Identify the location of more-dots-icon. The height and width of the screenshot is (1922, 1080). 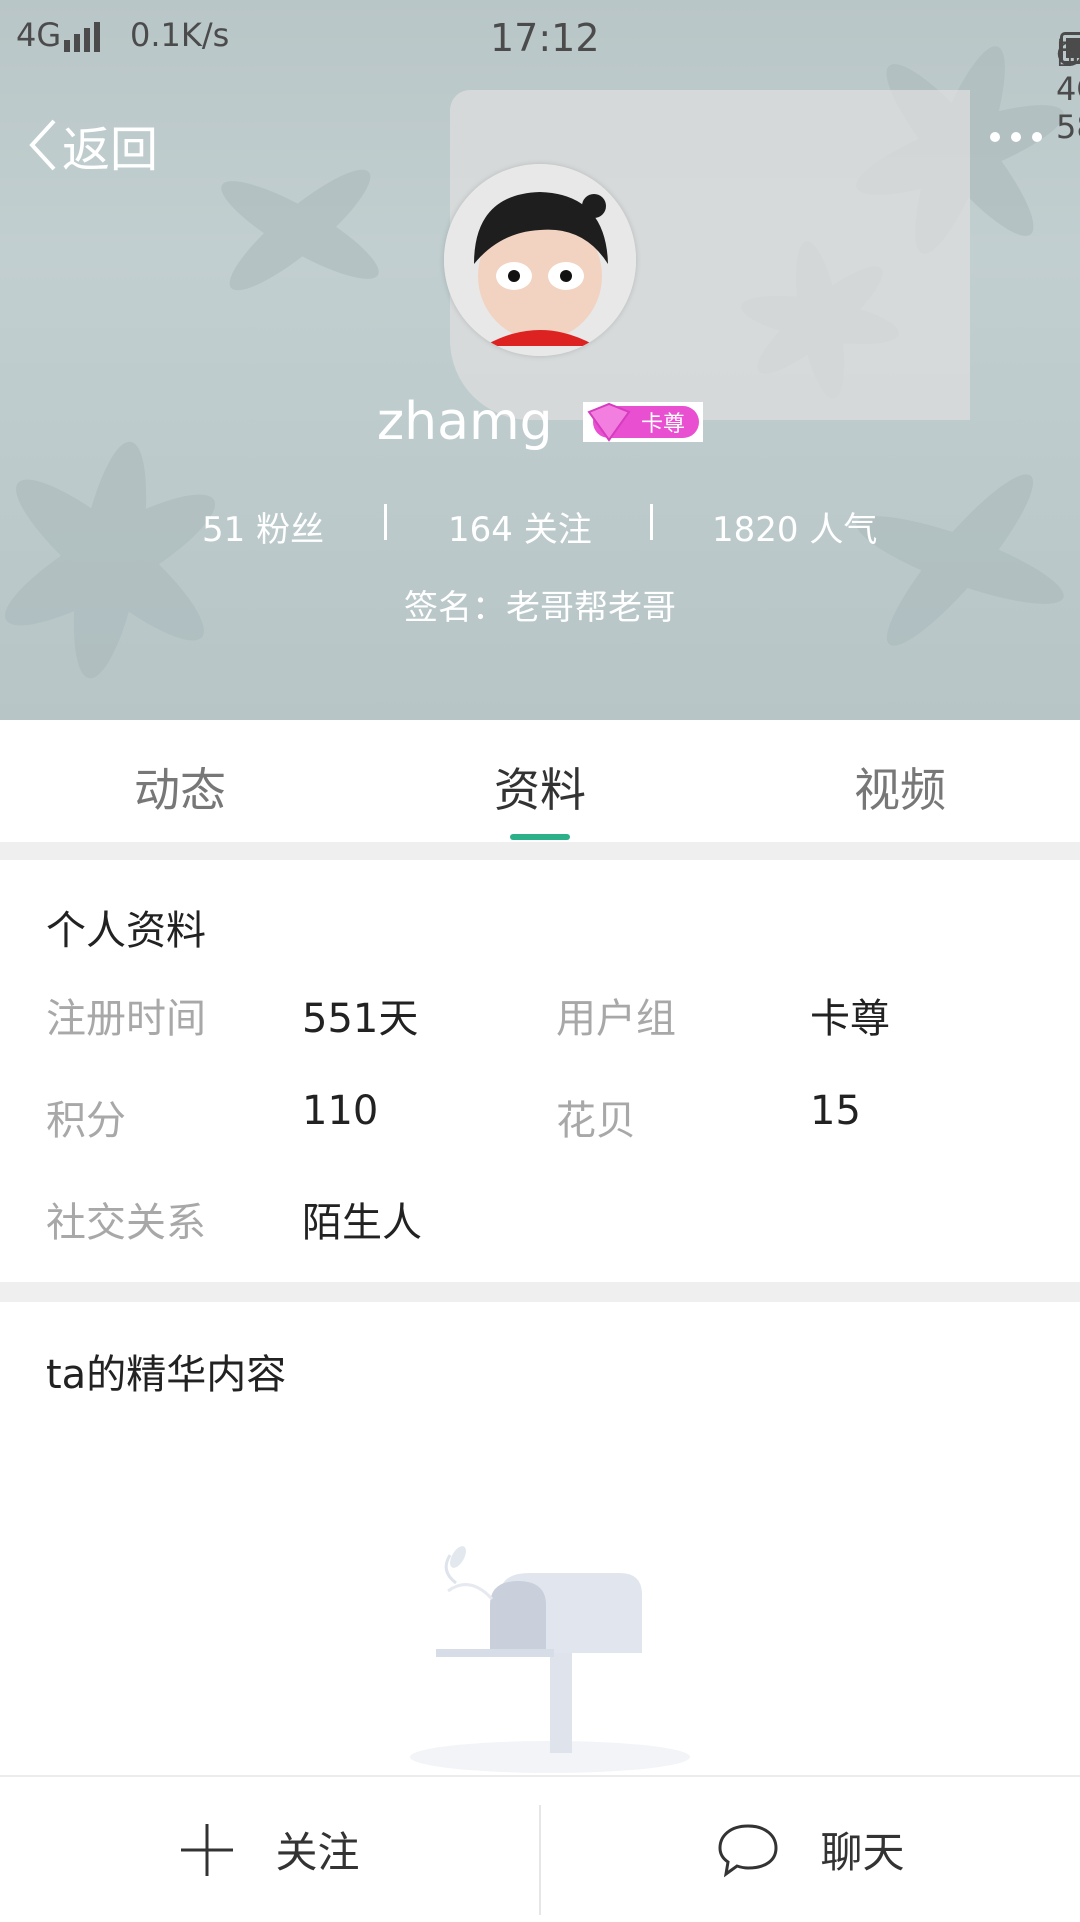
(1016, 137).